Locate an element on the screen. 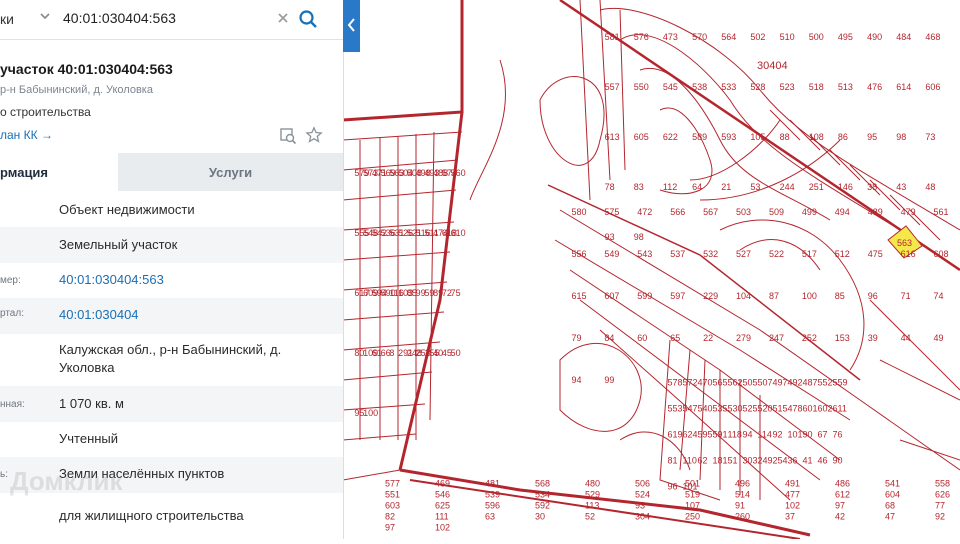 Image resolution: width=960 pixels, height=544 pixels. table-row: Земельный участок is located at coordinates (171, 245).